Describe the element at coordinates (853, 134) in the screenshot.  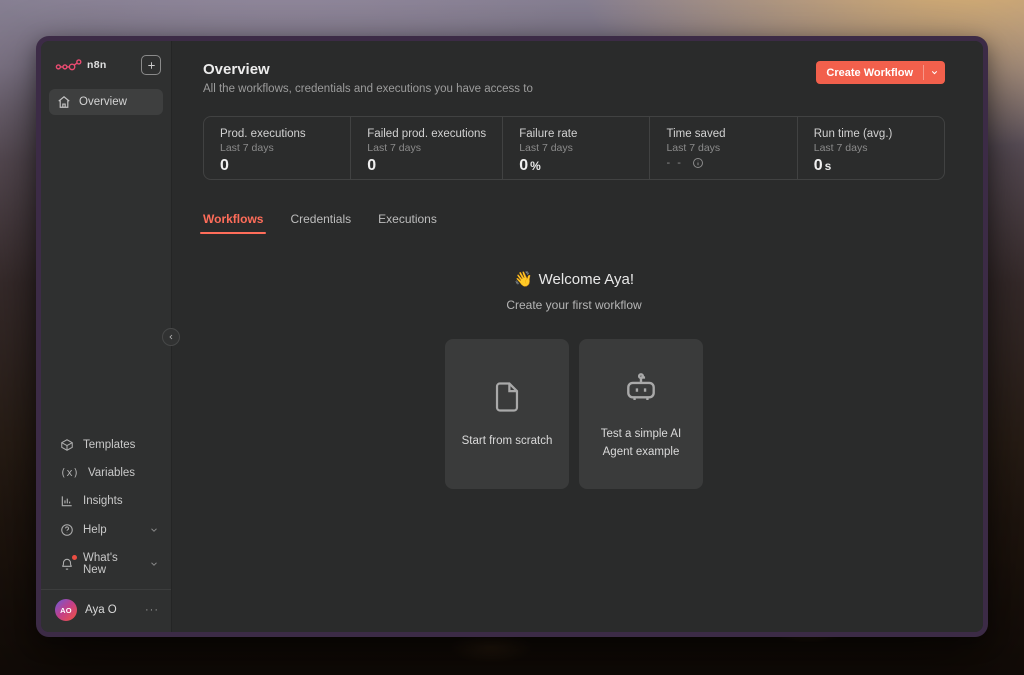
I see `stat-label: Run time (avg.)` at that location.